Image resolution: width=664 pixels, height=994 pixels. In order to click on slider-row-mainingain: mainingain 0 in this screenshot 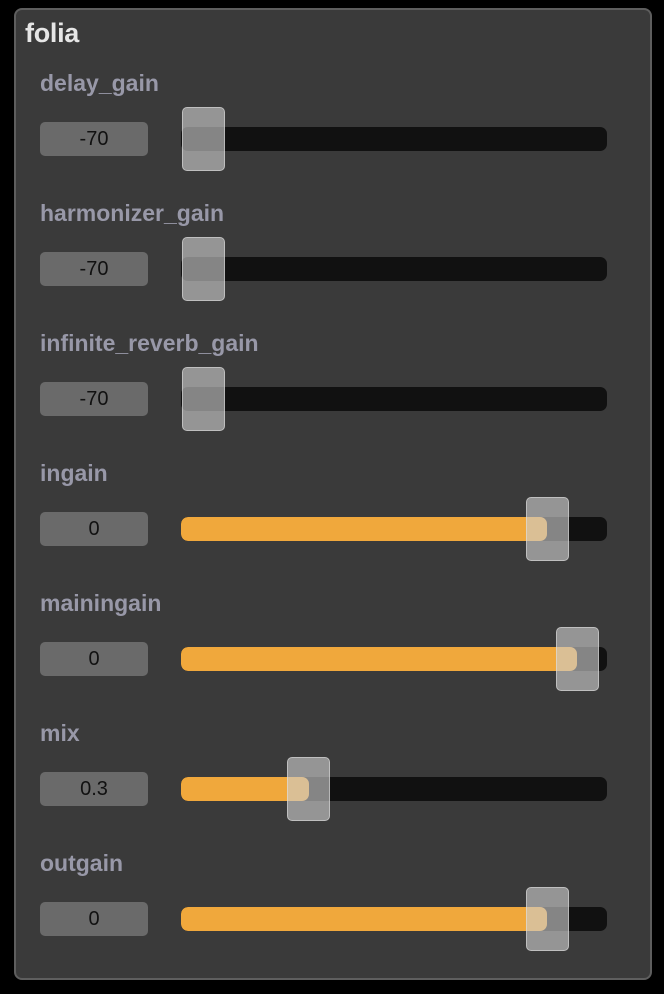, I will do `click(333, 650)`.